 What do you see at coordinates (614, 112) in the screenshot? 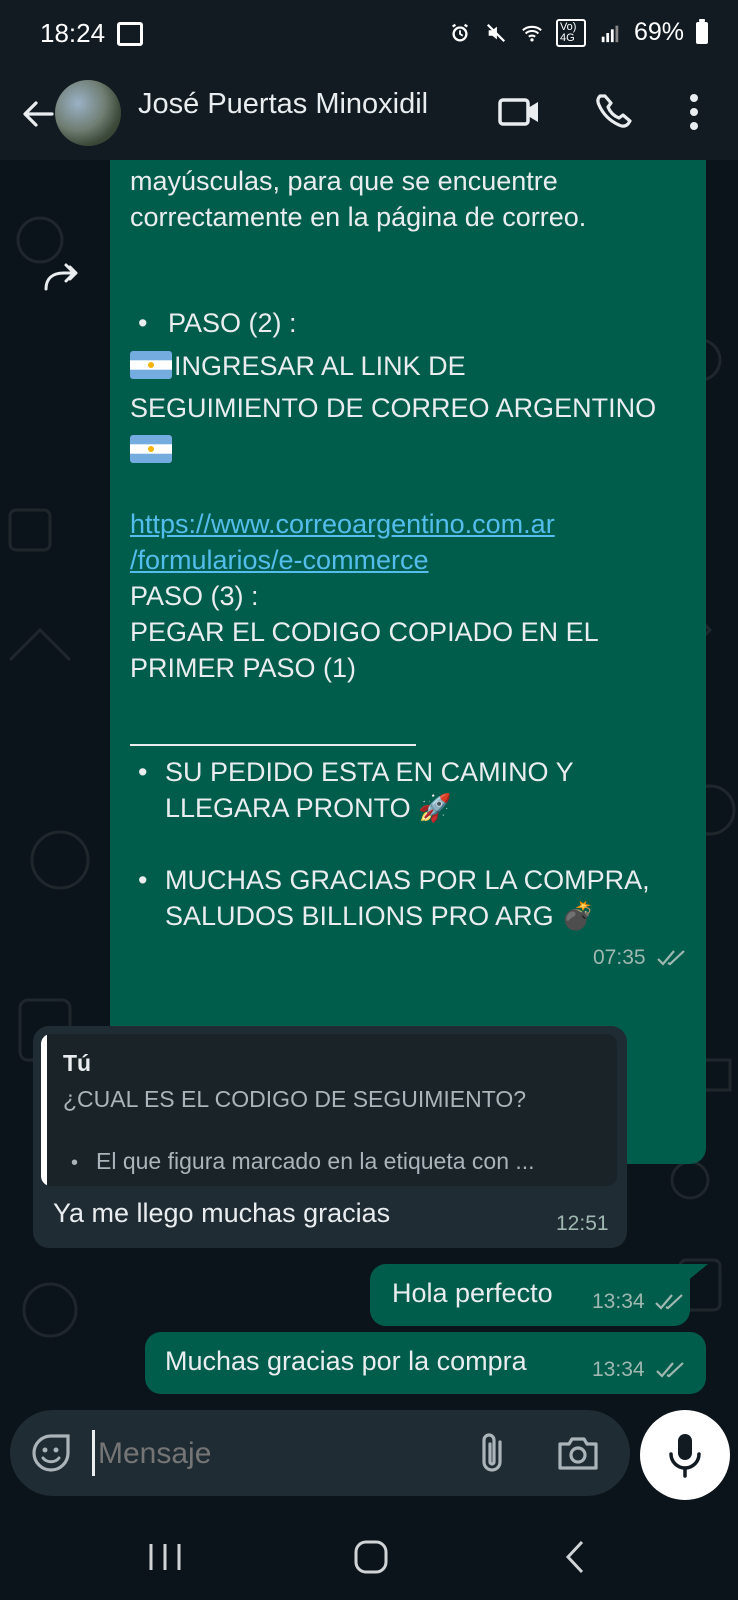
I see `phone-call-icon` at bounding box center [614, 112].